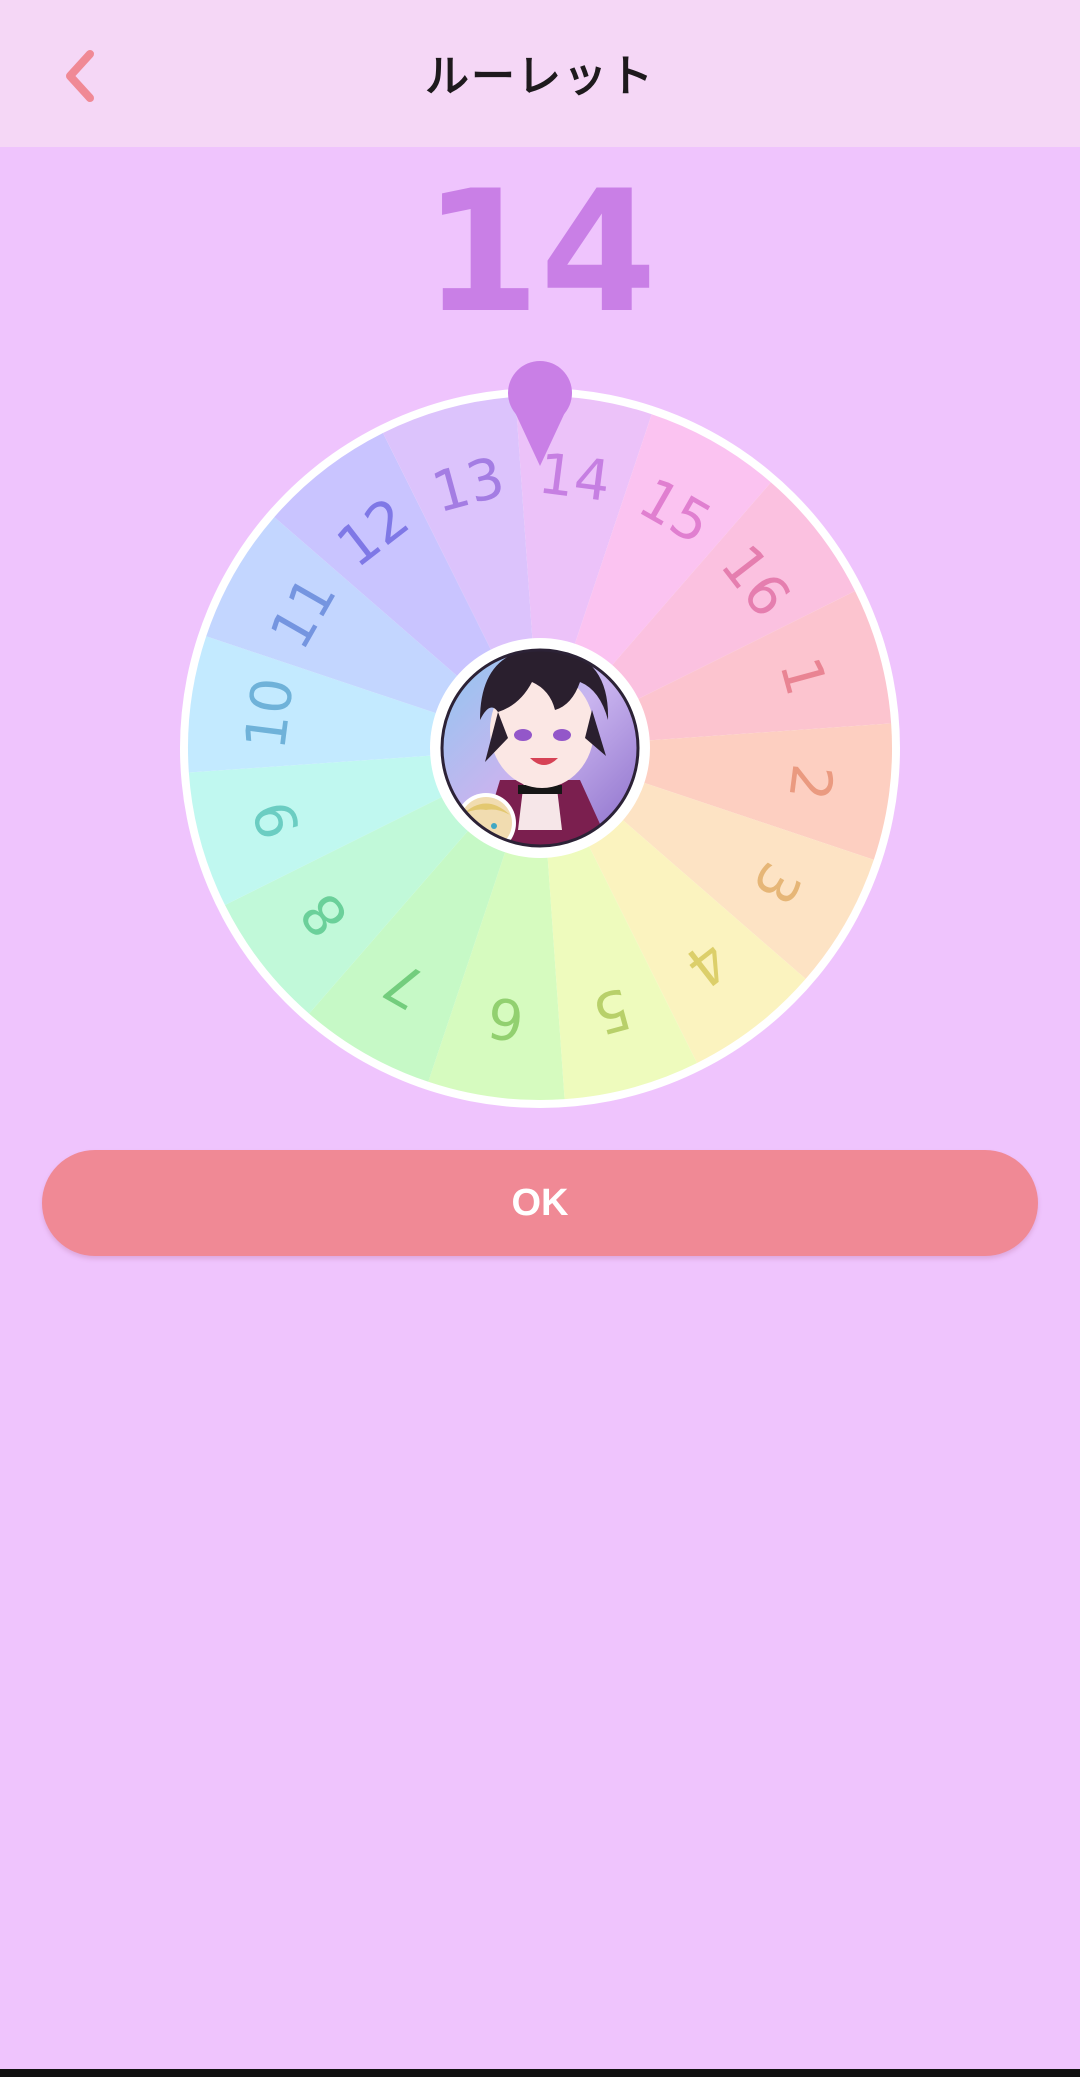 The height and width of the screenshot is (2077, 1080). I want to click on app-header: ルーレット, so click(540, 73).